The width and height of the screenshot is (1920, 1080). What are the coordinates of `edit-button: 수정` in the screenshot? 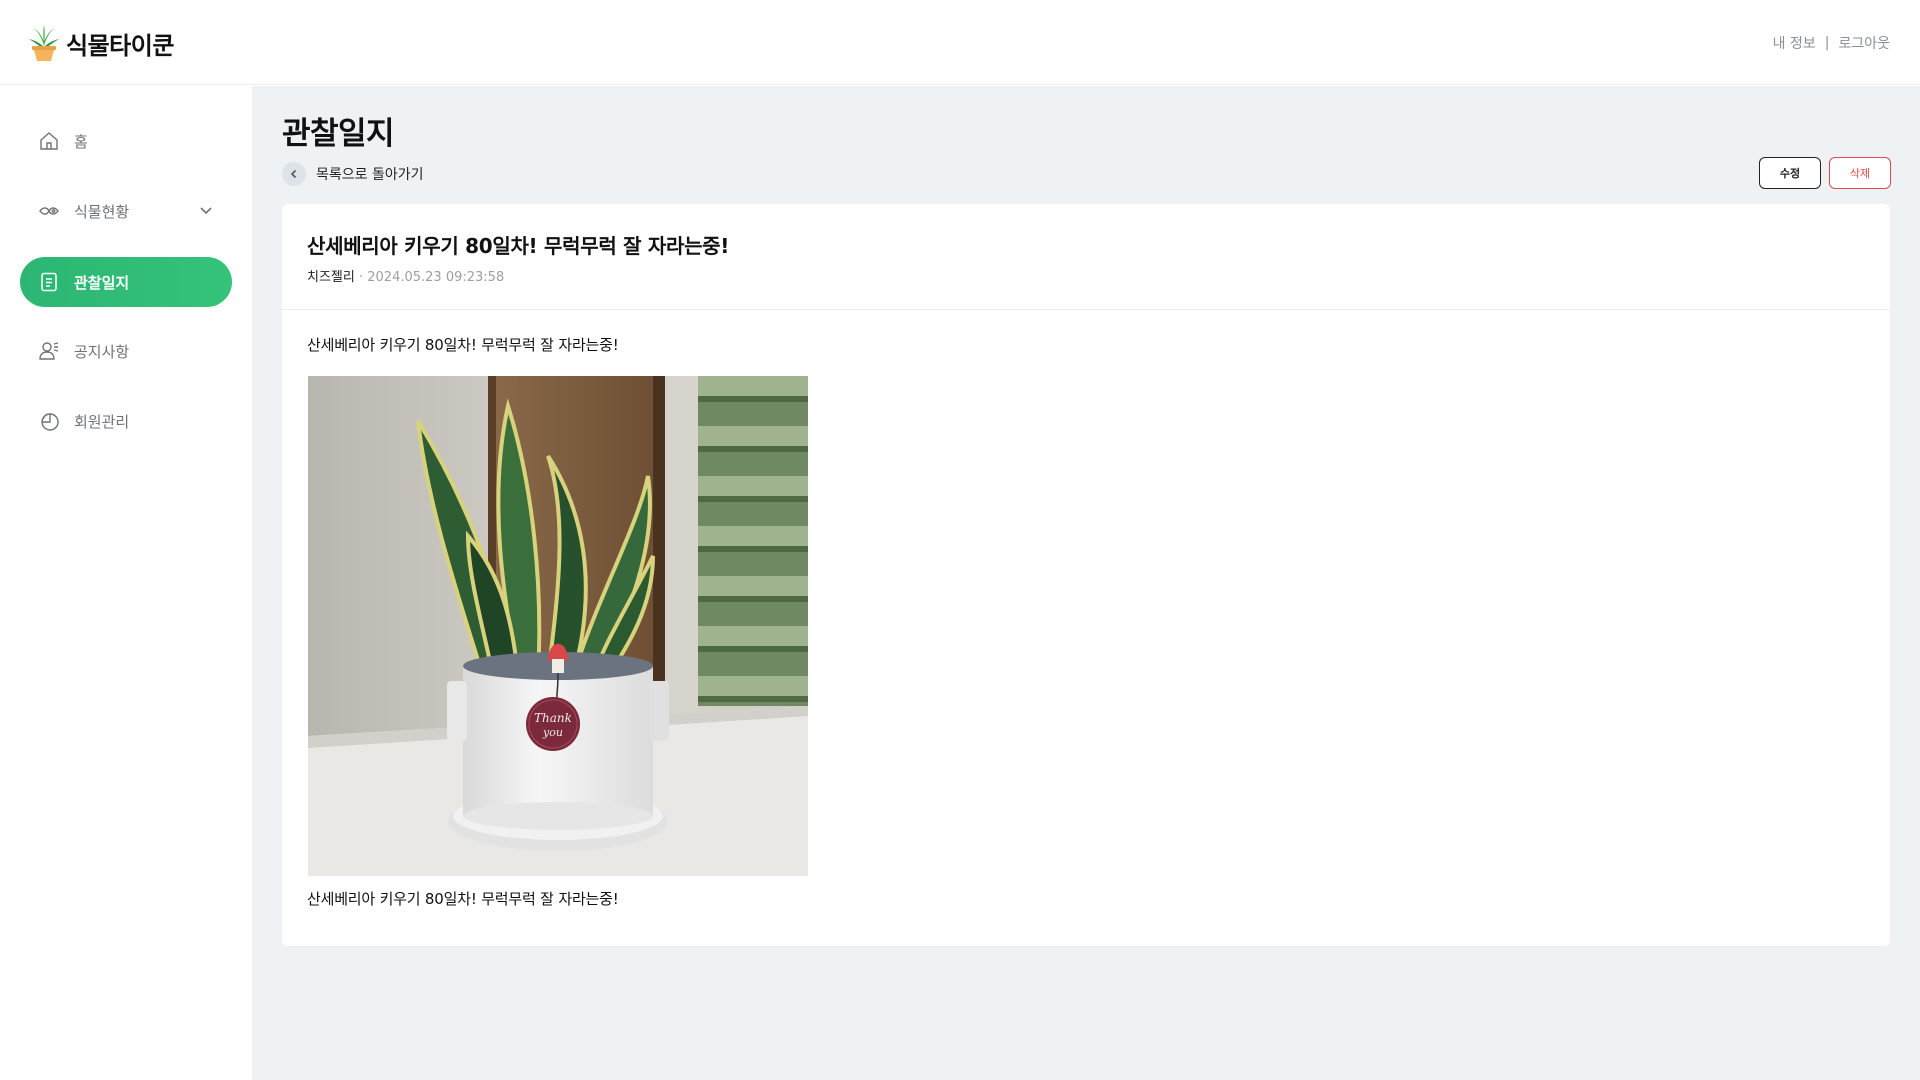 It's located at (1790, 173).